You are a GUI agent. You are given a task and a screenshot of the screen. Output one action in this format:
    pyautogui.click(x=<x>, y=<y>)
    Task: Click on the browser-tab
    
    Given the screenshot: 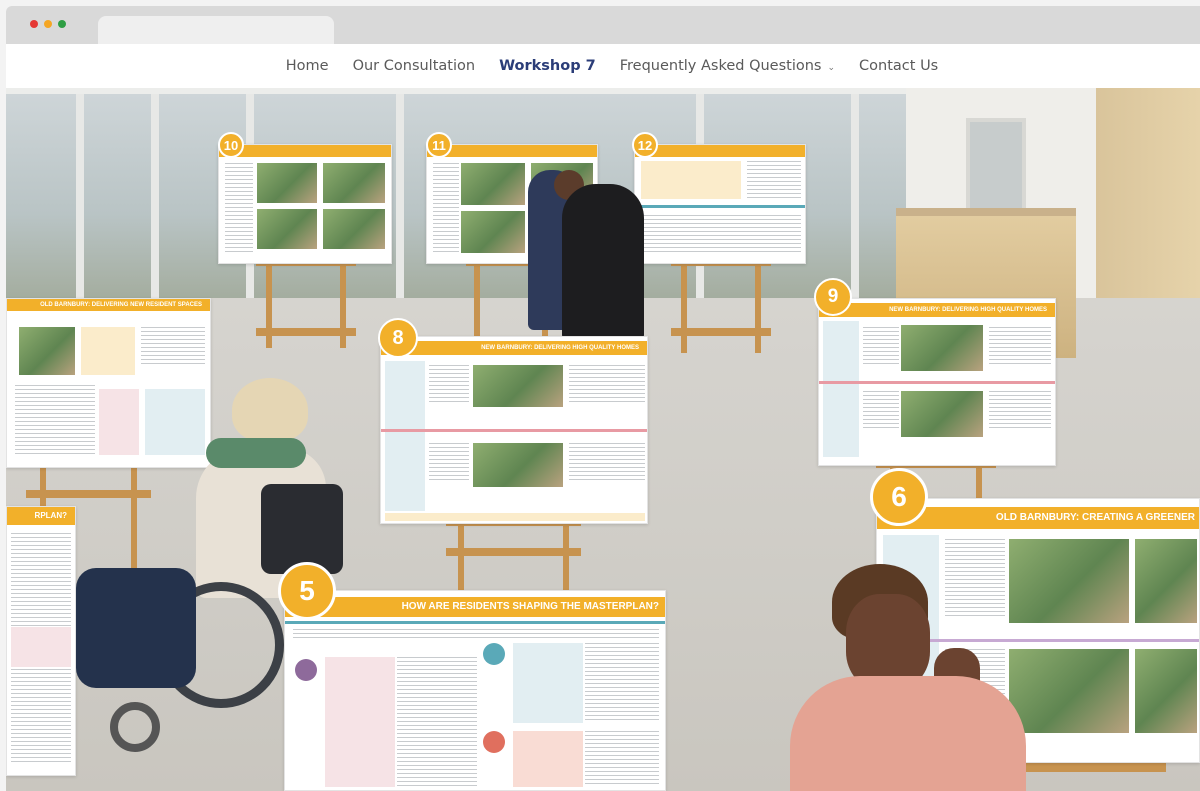 What is the action you would take?
    pyautogui.click(x=216, y=30)
    